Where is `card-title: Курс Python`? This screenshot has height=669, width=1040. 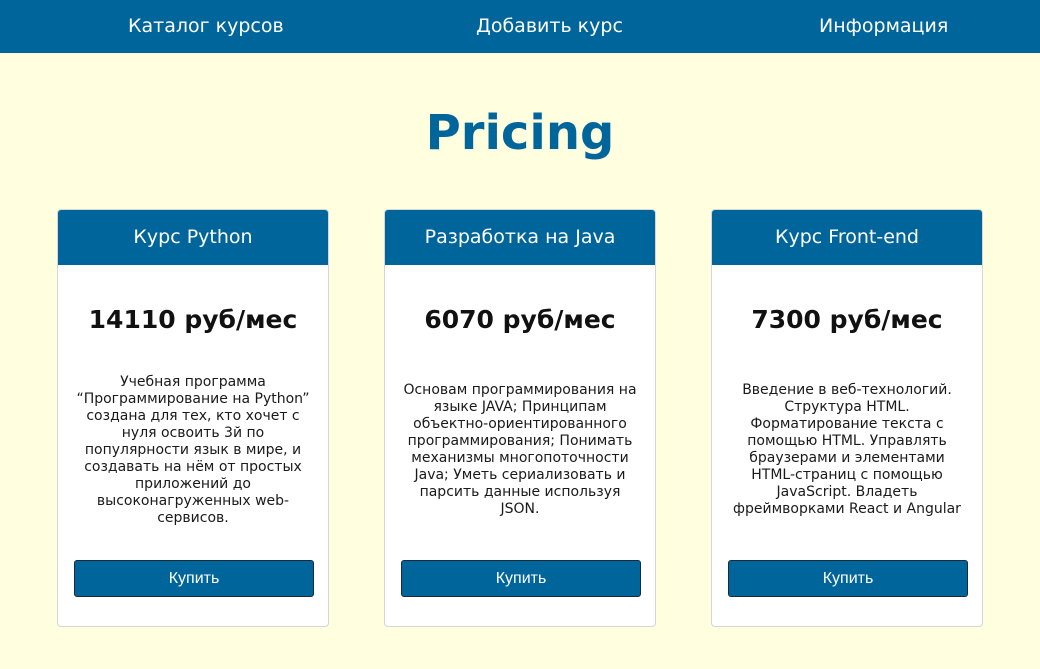 card-title: Курс Python is located at coordinates (193, 237).